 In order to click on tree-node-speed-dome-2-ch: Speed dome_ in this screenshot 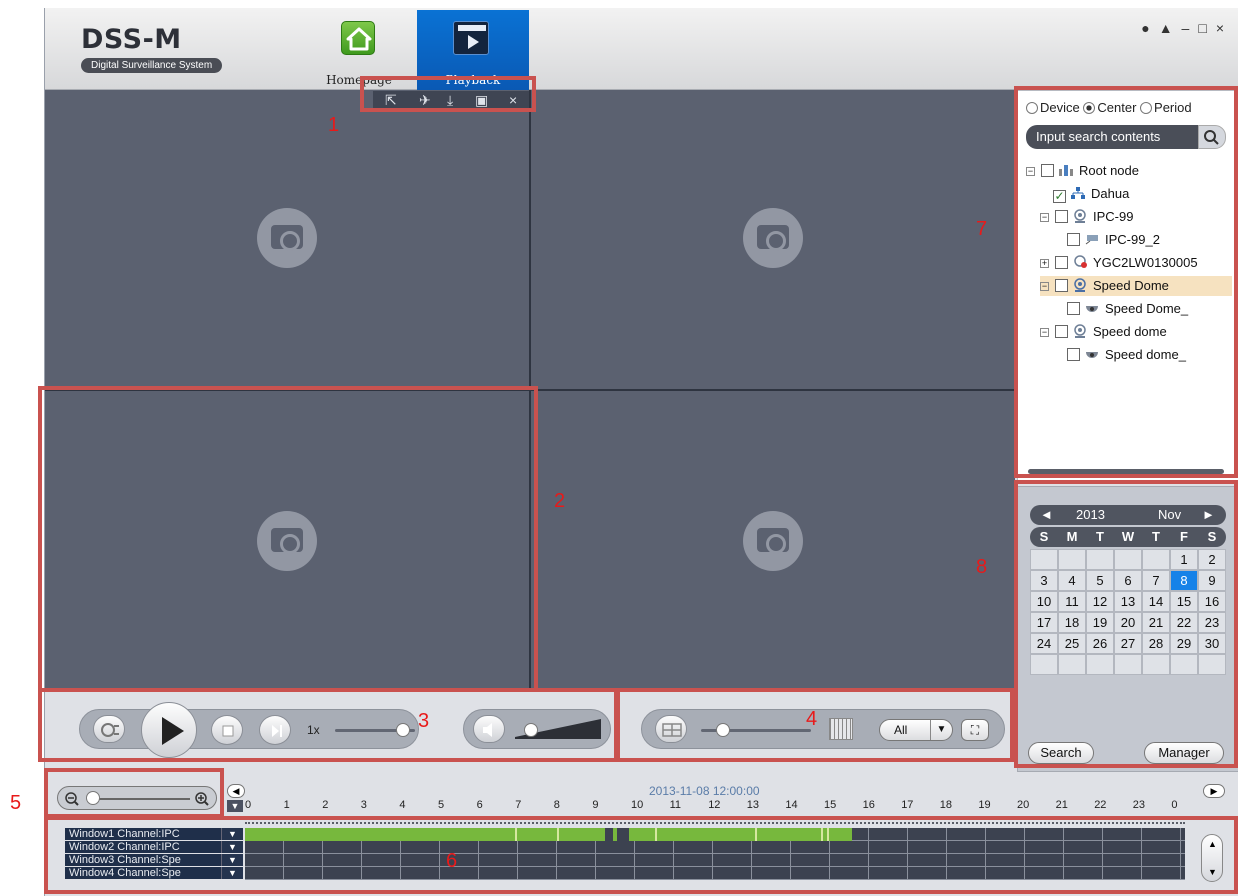, I will do `click(1126, 355)`.